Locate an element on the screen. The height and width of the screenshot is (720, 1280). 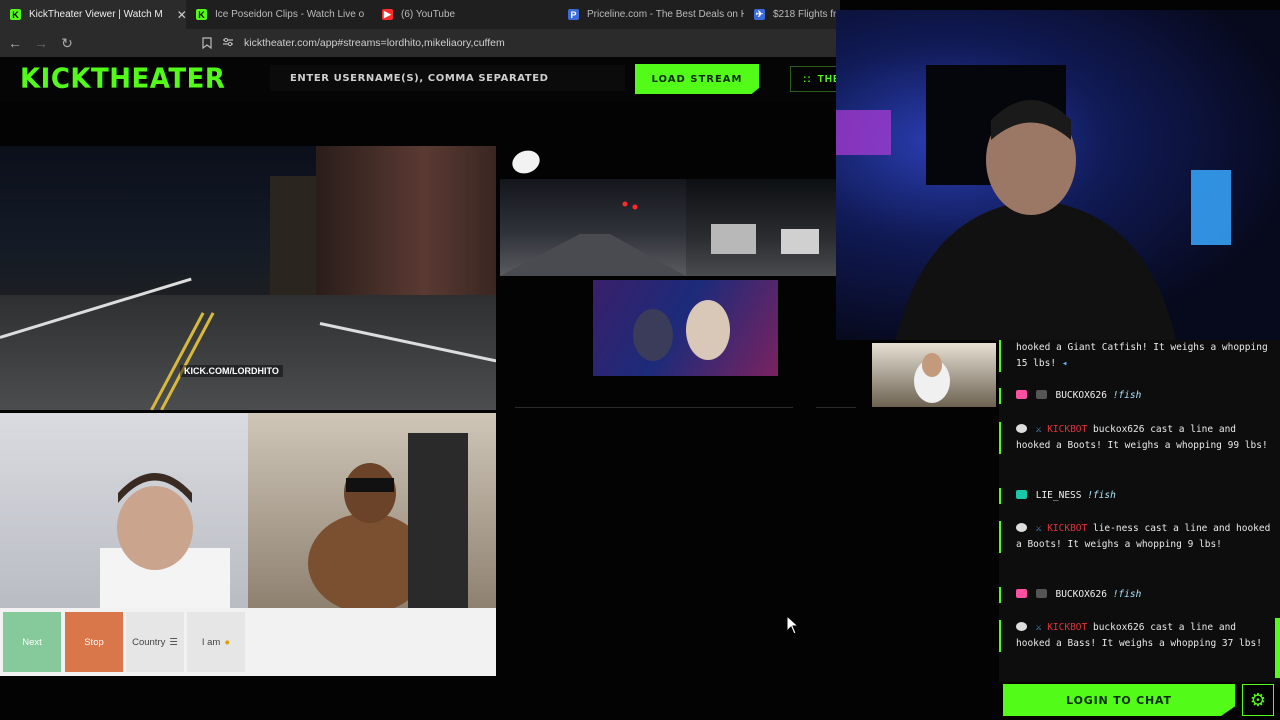
kicktheater-logo: KICKTHEATER is located at coordinates (122, 79).